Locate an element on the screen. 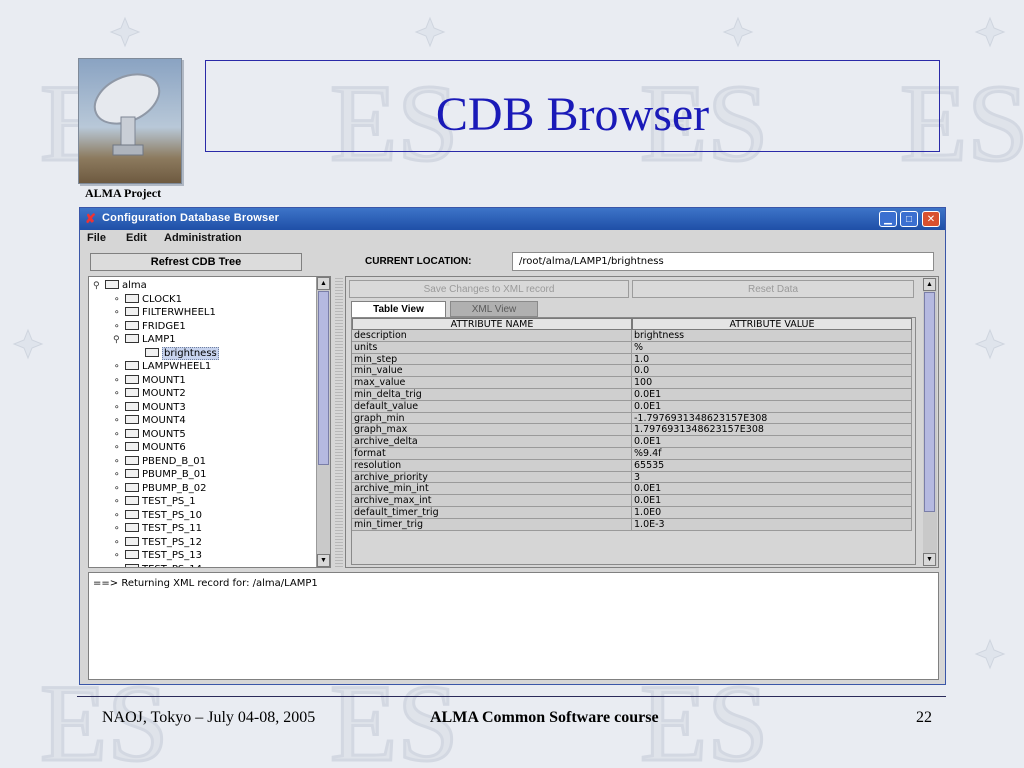  attribute-name-cell: min_step is located at coordinates (492, 359).